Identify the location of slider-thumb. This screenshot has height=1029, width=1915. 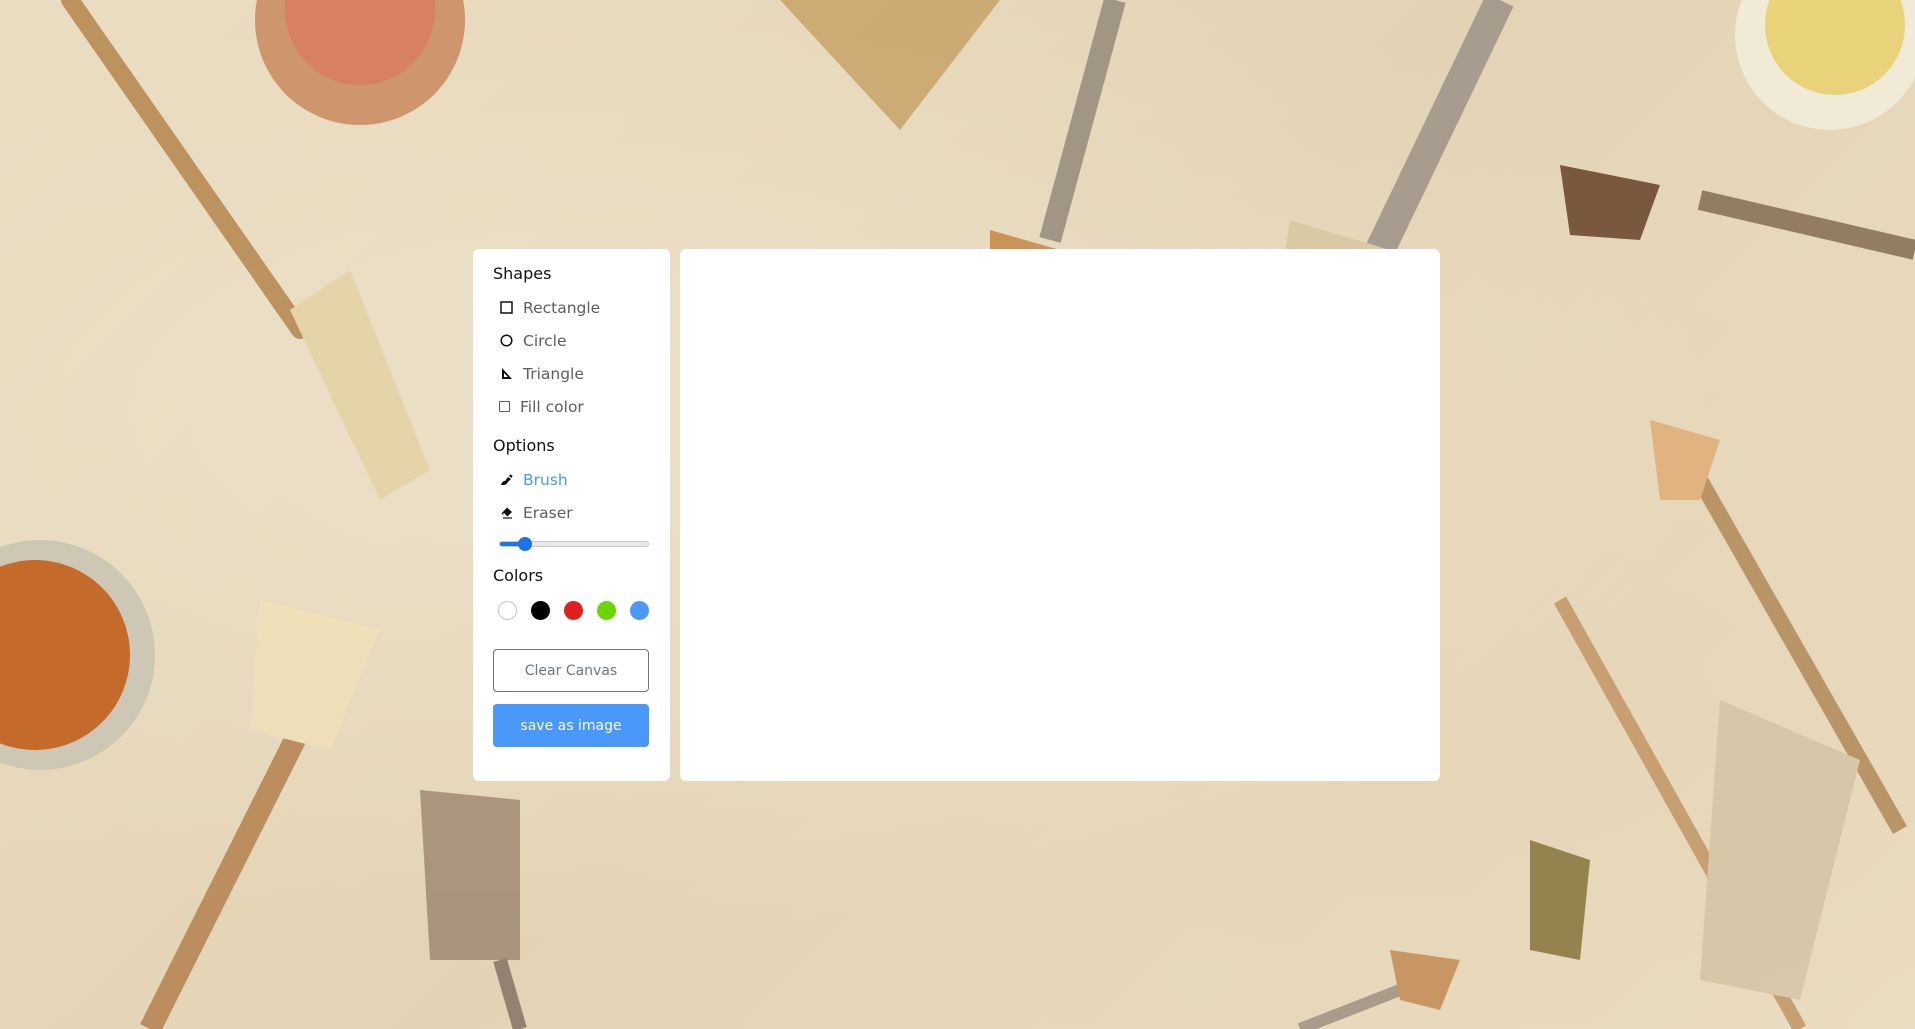
(525, 544).